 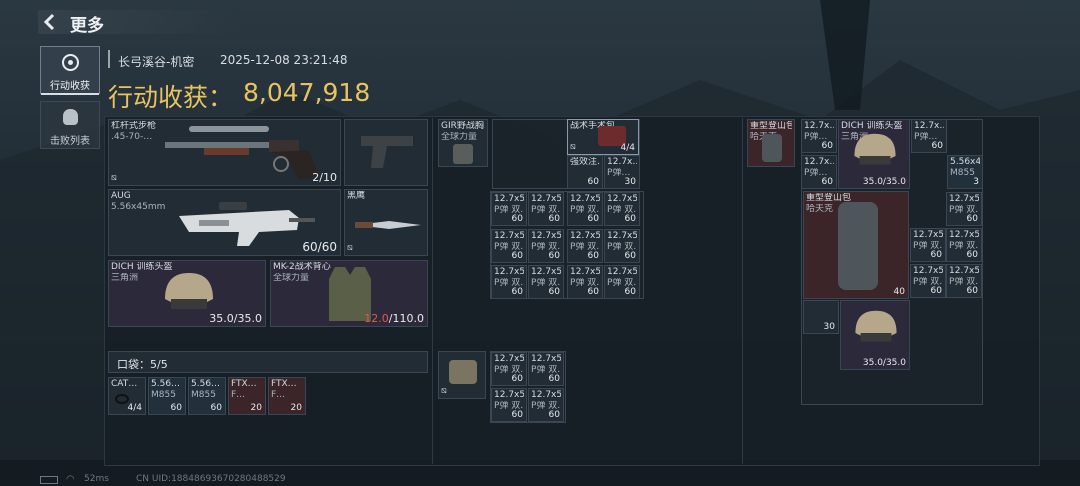 I want to click on medkit-item: 战术手术包 ⧅ 4/4, so click(x=603, y=137).